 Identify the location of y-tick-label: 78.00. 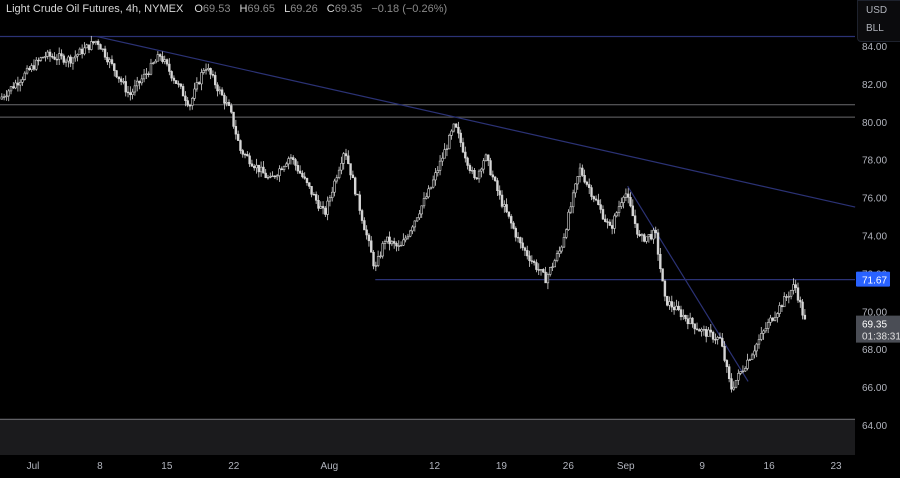
(874, 161).